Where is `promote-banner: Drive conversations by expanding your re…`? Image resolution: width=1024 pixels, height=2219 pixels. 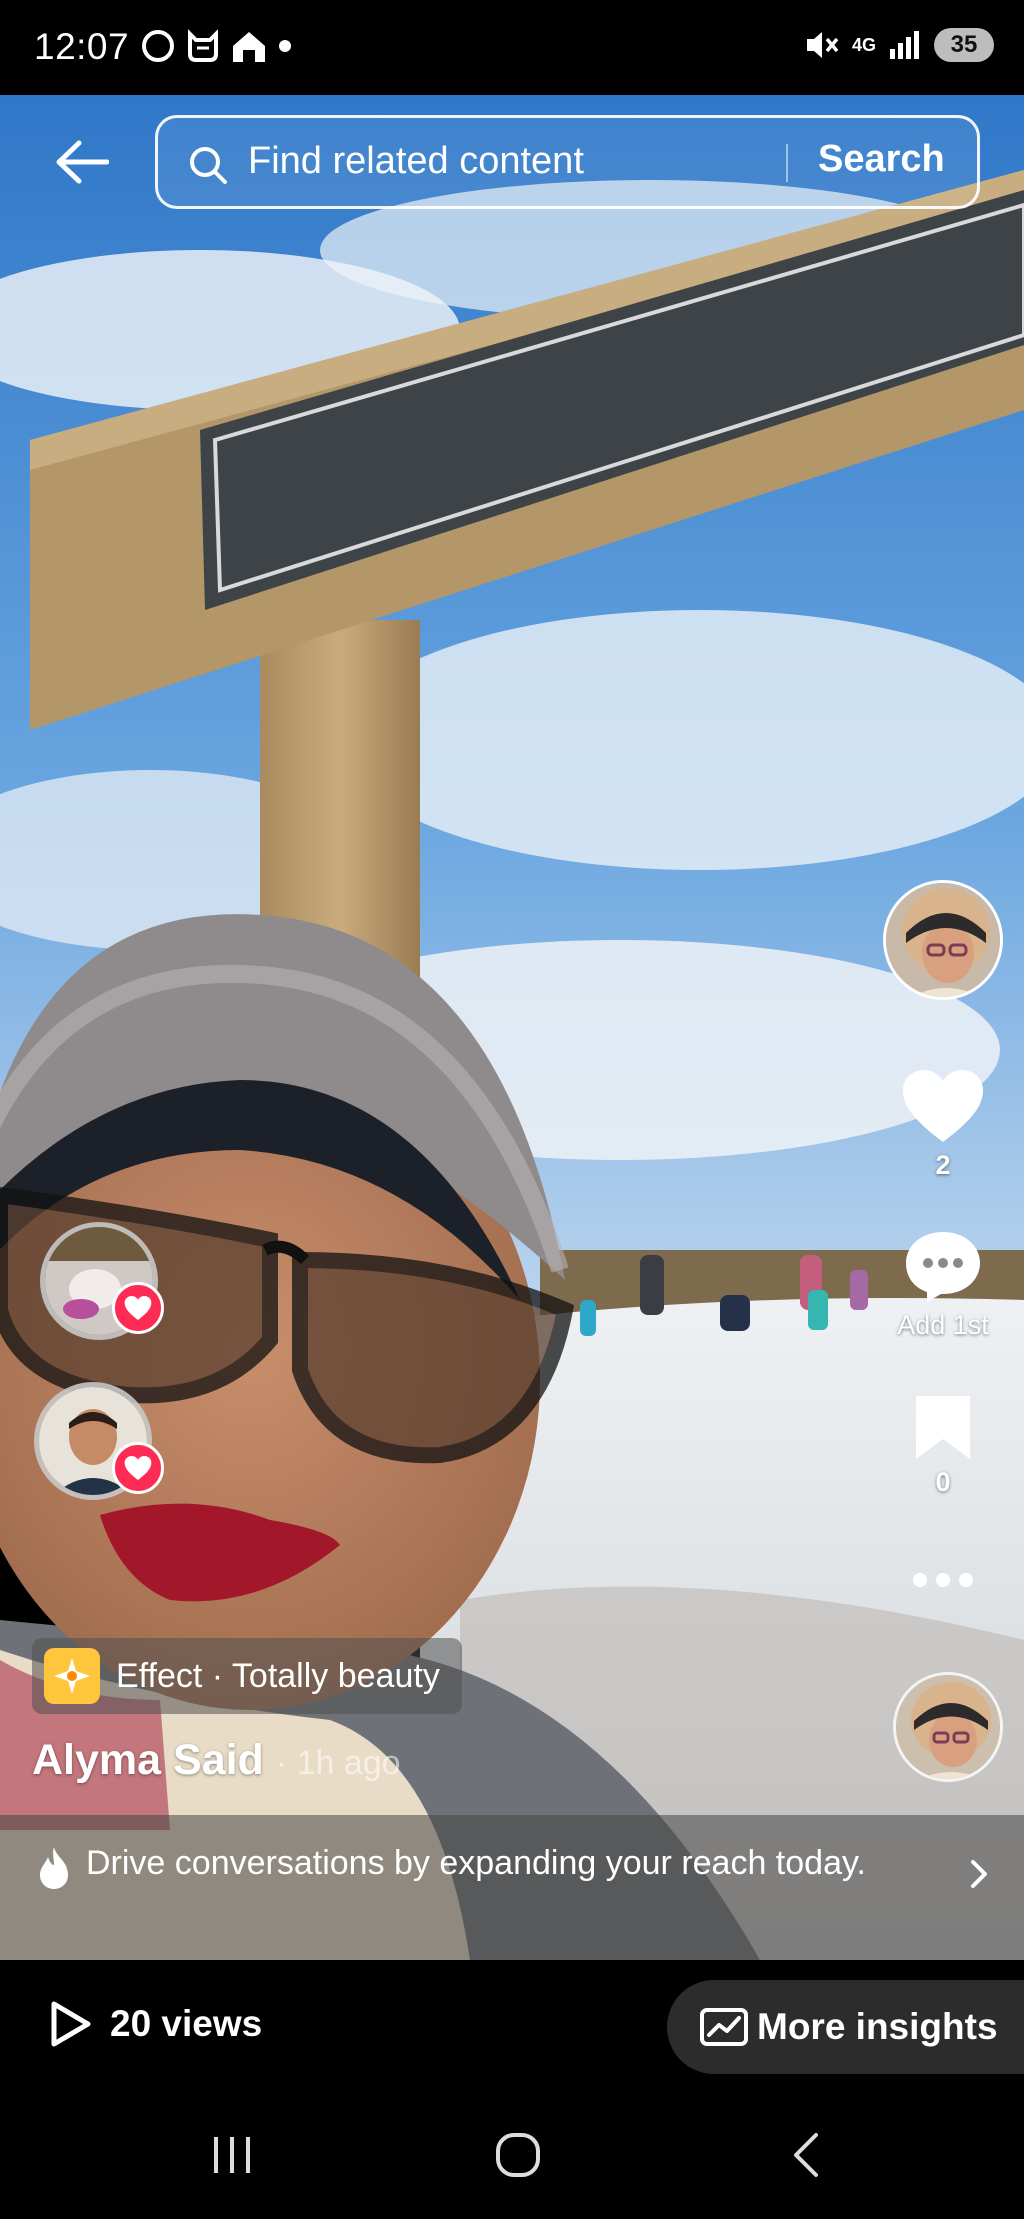
promote-banner: Drive conversations by expanding your re… is located at coordinates (512, 1887).